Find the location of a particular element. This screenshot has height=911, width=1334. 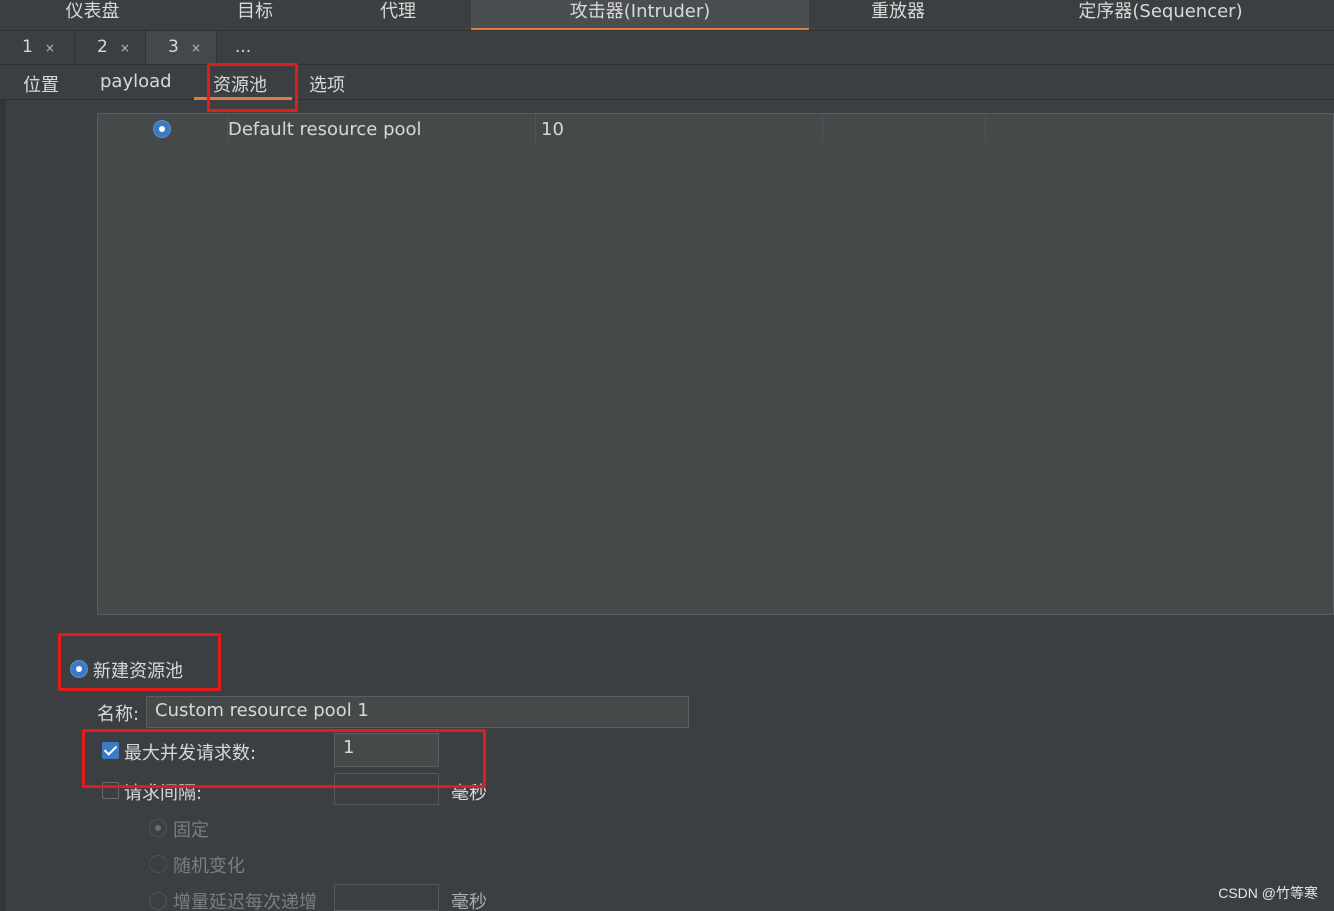

highlight-box-new-pool is located at coordinates (139, 662).